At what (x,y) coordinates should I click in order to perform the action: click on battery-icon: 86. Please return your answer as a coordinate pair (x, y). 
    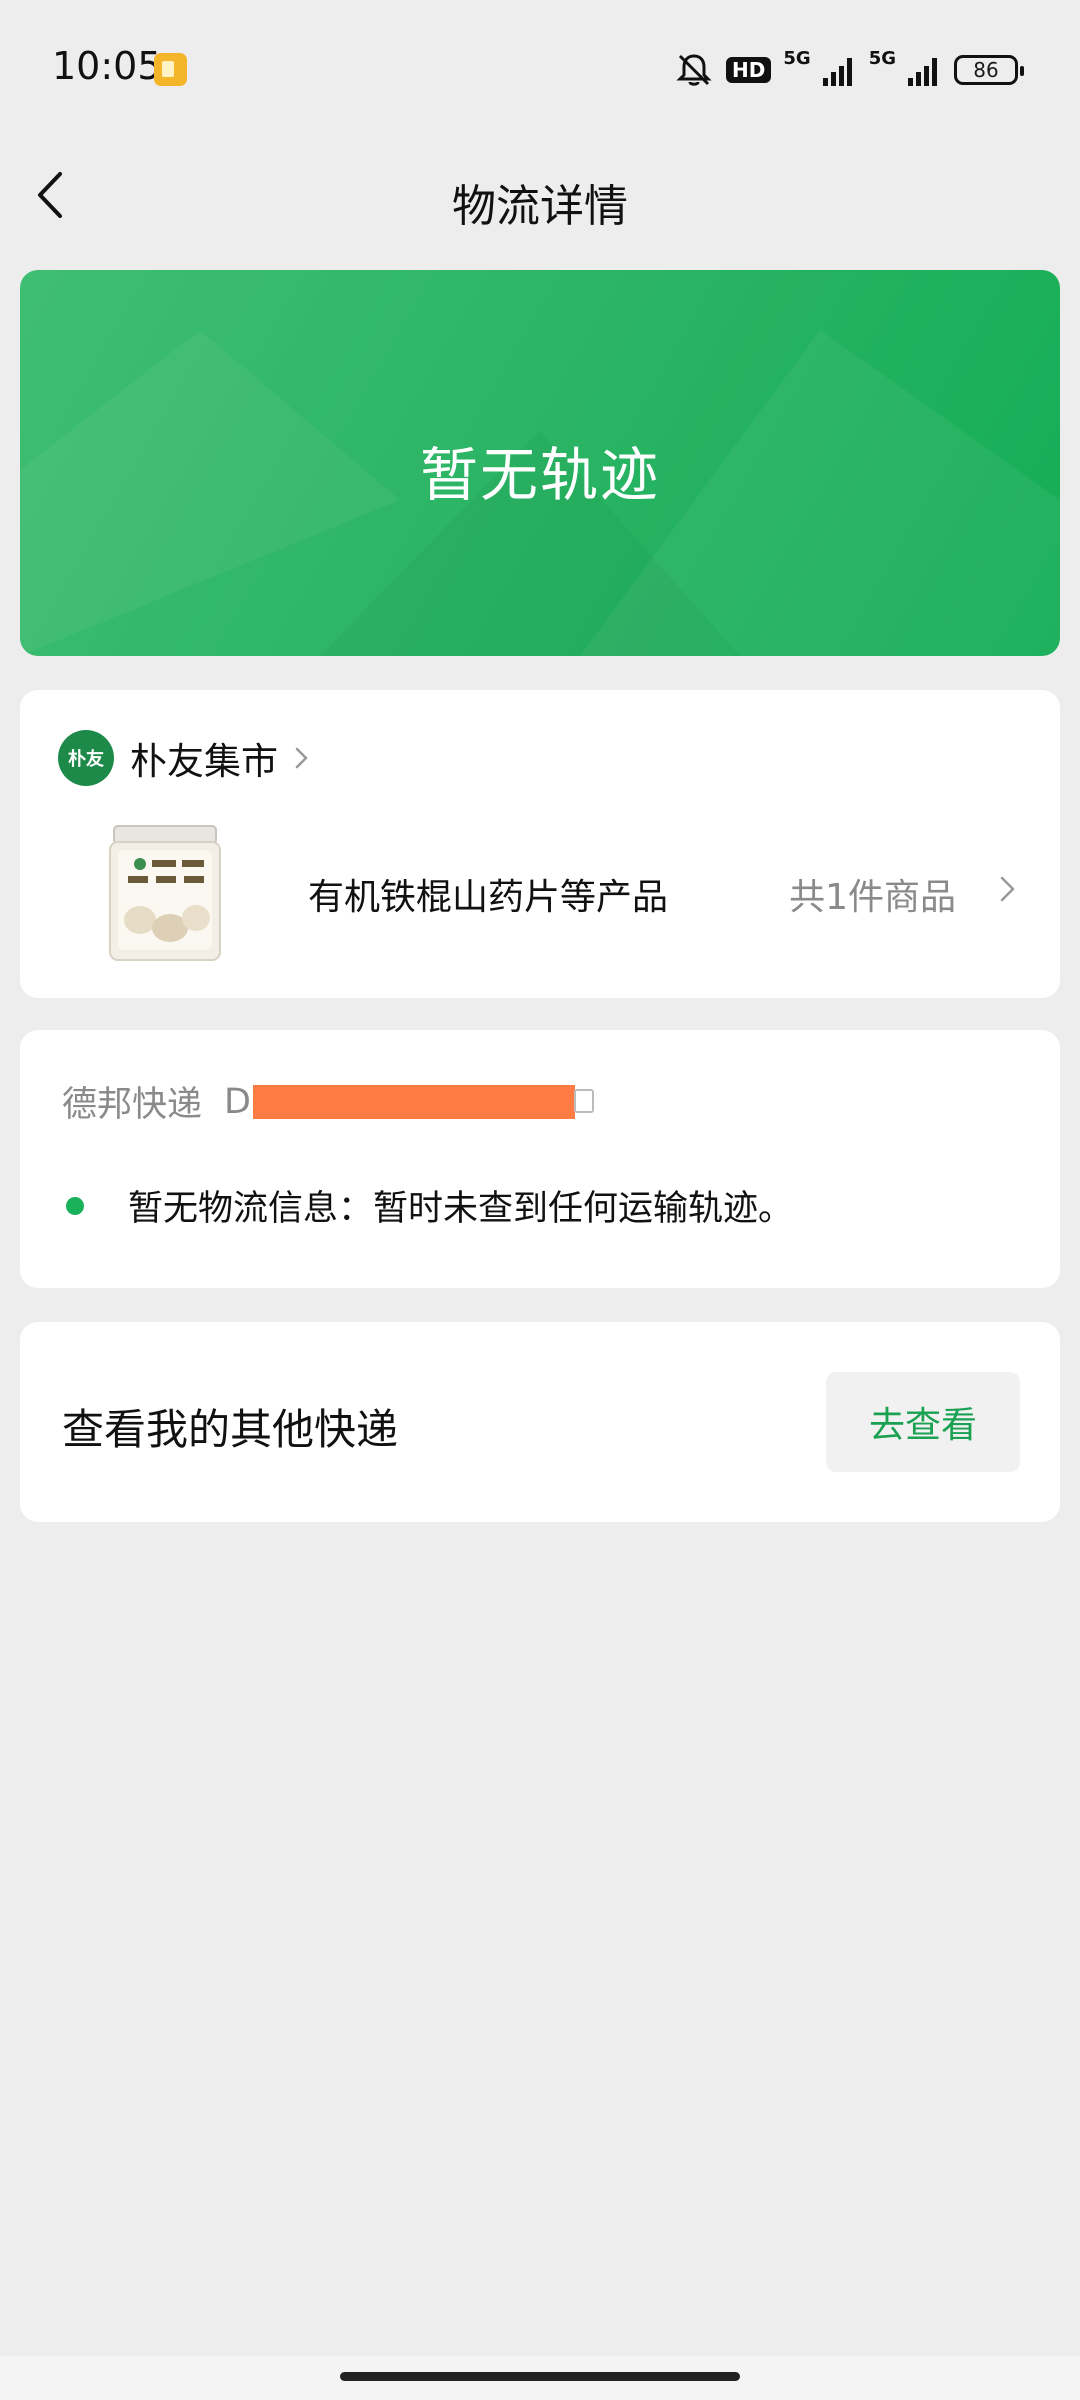
    Looking at the image, I should click on (989, 70).